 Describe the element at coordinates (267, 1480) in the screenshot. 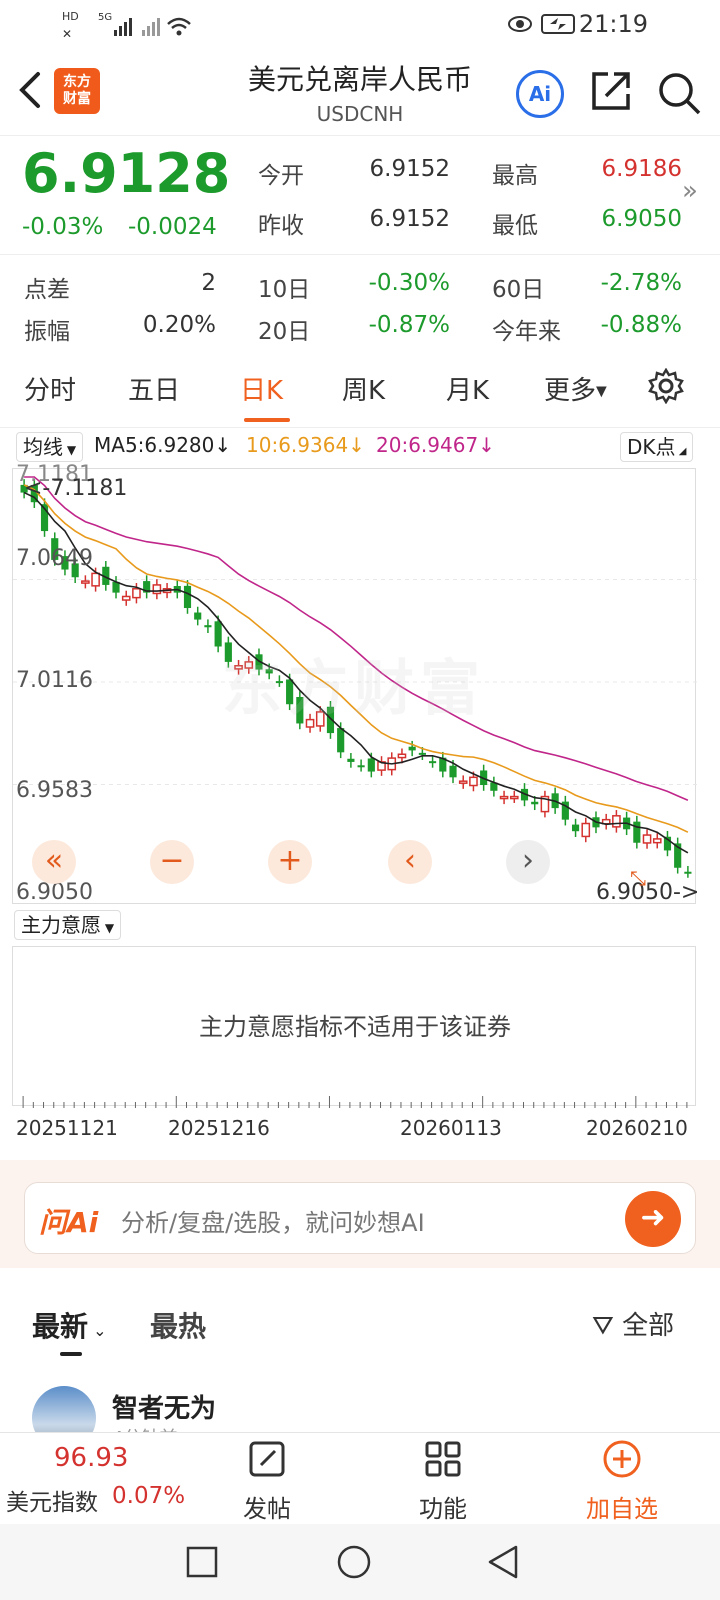

I see `post-button: 发帖` at that location.